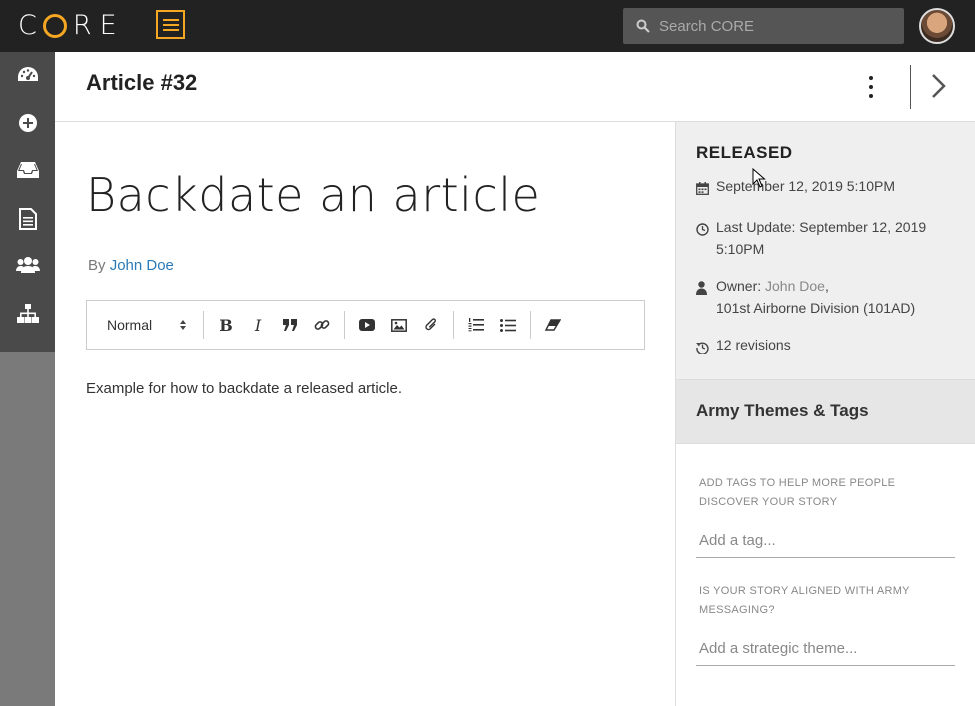  I want to click on strategic-theme-input, so click(825, 649).